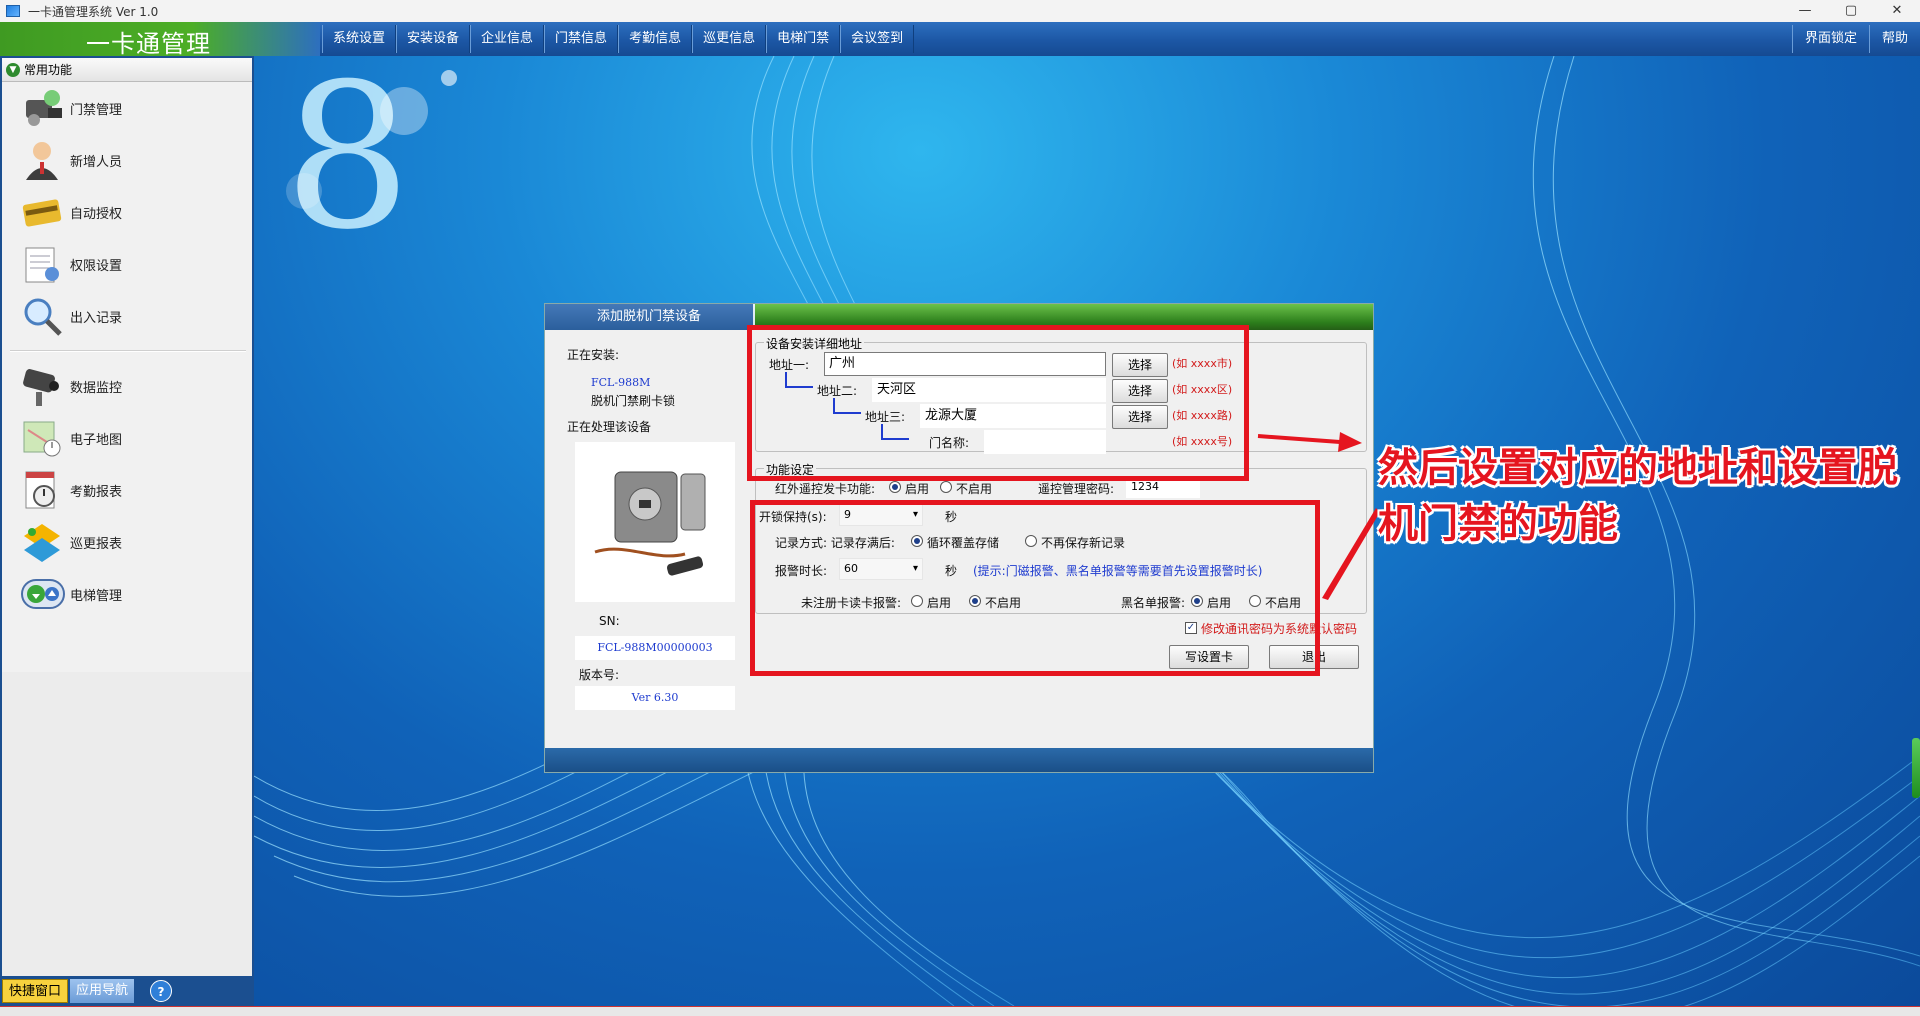 The image size is (1920, 1016). What do you see at coordinates (1299, 439) in the screenshot?
I see `annotation-arrow-line` at bounding box center [1299, 439].